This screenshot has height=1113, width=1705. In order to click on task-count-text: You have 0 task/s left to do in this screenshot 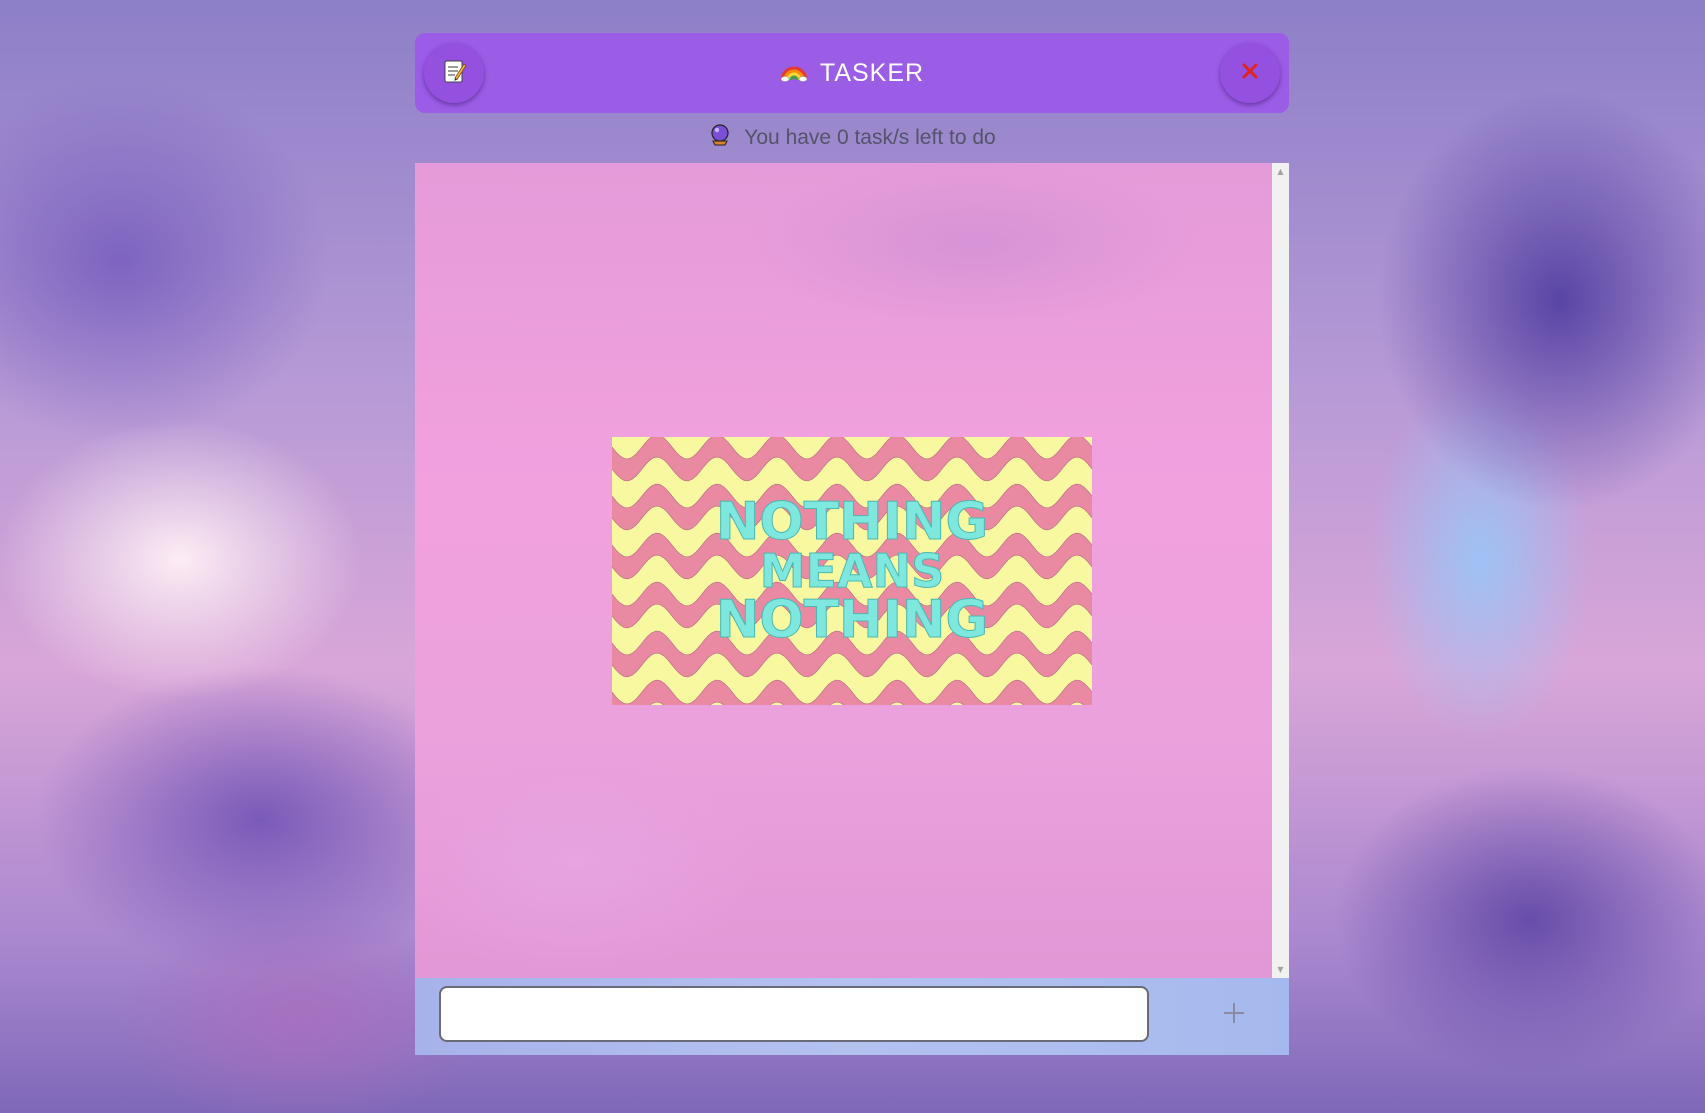, I will do `click(870, 137)`.